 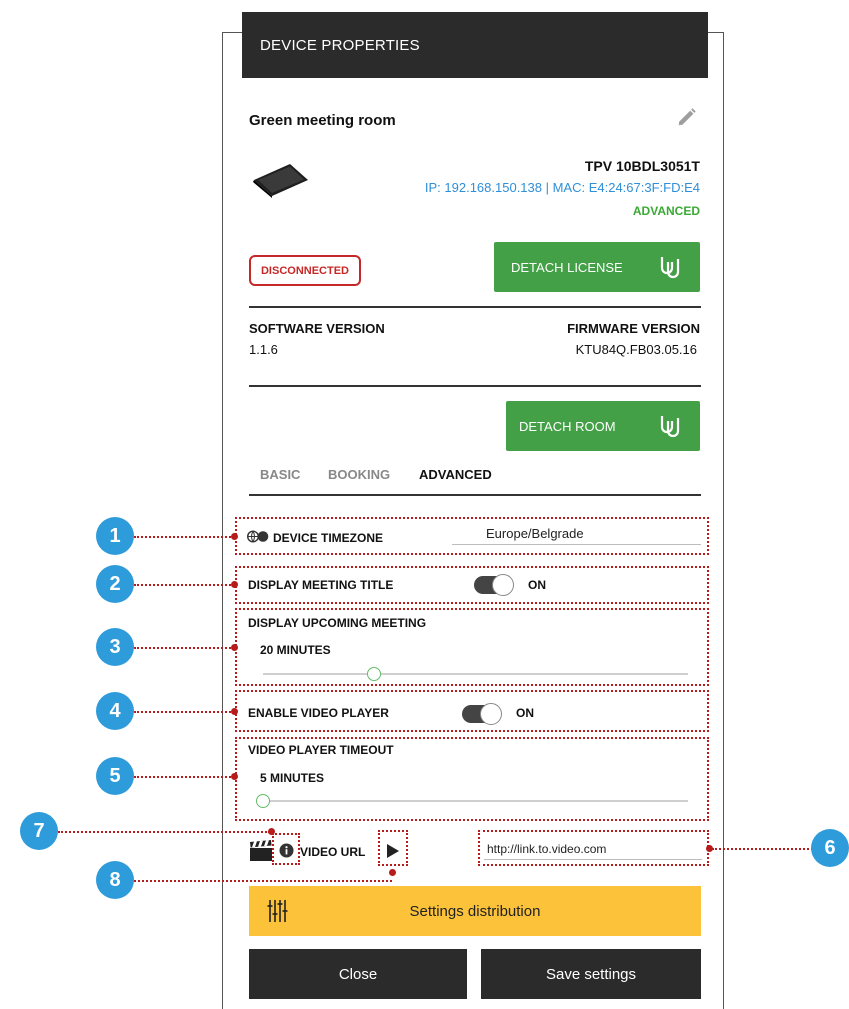 I want to click on callout-box-info, so click(x=286, y=849).